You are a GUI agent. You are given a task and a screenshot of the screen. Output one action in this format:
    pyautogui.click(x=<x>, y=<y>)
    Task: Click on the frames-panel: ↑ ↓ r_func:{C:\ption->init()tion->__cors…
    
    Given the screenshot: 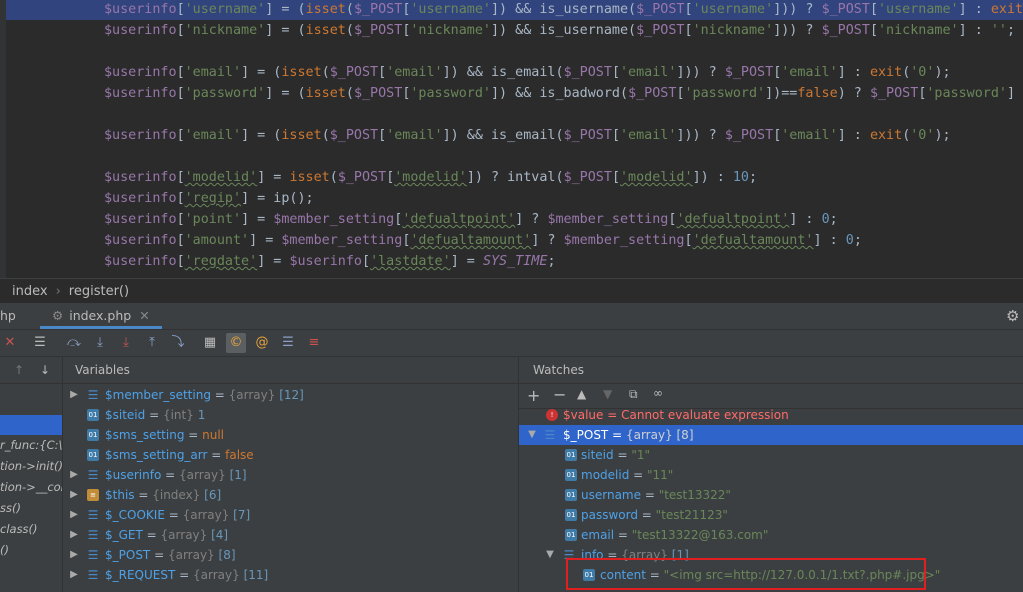 What is the action you would take?
    pyautogui.click(x=31, y=474)
    